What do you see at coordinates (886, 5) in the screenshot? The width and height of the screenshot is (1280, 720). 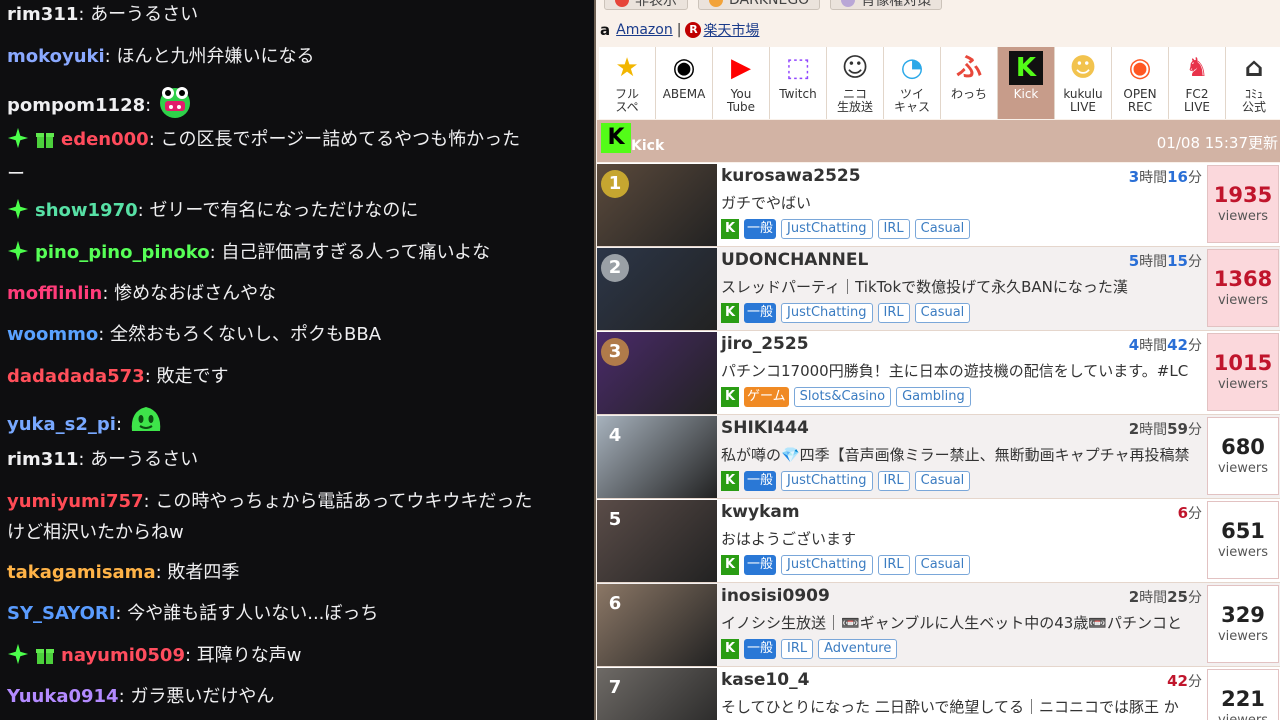 I see `toolbar-button-3: 肖像権対策` at bounding box center [886, 5].